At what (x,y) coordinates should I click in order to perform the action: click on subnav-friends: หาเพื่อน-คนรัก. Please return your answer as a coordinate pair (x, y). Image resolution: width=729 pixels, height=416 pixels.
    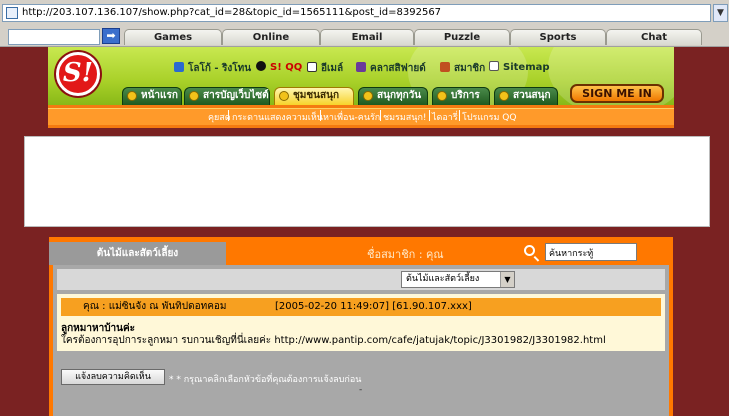
    Looking at the image, I should click on (351, 117).